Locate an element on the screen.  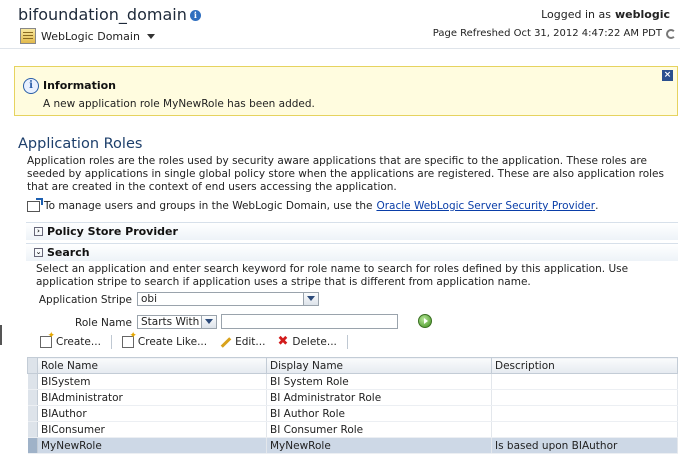
table-row: BIAdministrator BI Administrator Role is located at coordinates (352, 397).